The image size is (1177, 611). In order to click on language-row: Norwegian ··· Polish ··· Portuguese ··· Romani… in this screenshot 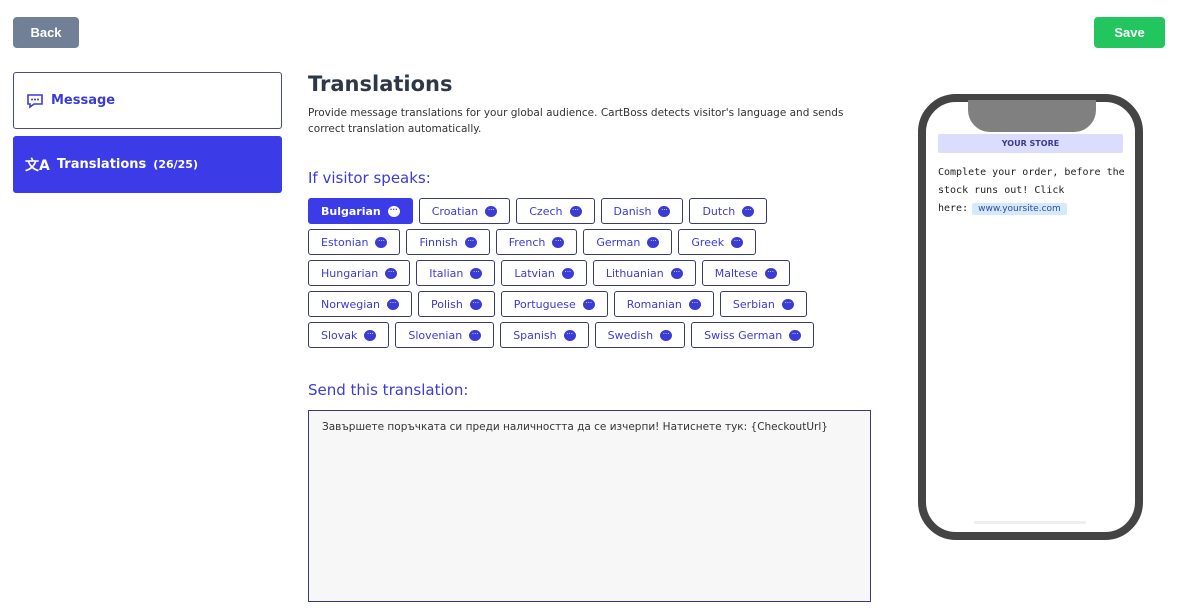, I will do `click(561, 304)`.